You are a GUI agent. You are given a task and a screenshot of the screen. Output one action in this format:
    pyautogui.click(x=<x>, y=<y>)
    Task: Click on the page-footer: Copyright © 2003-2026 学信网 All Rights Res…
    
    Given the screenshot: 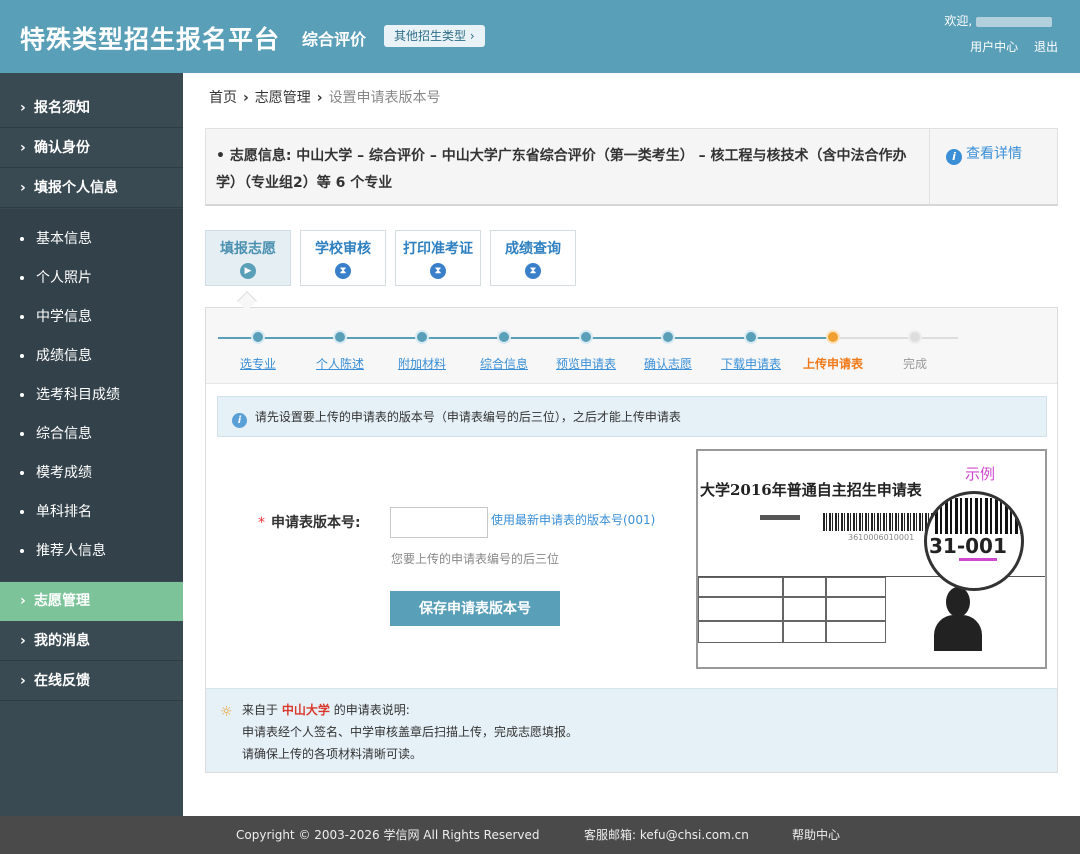 What is the action you would take?
    pyautogui.click(x=540, y=835)
    